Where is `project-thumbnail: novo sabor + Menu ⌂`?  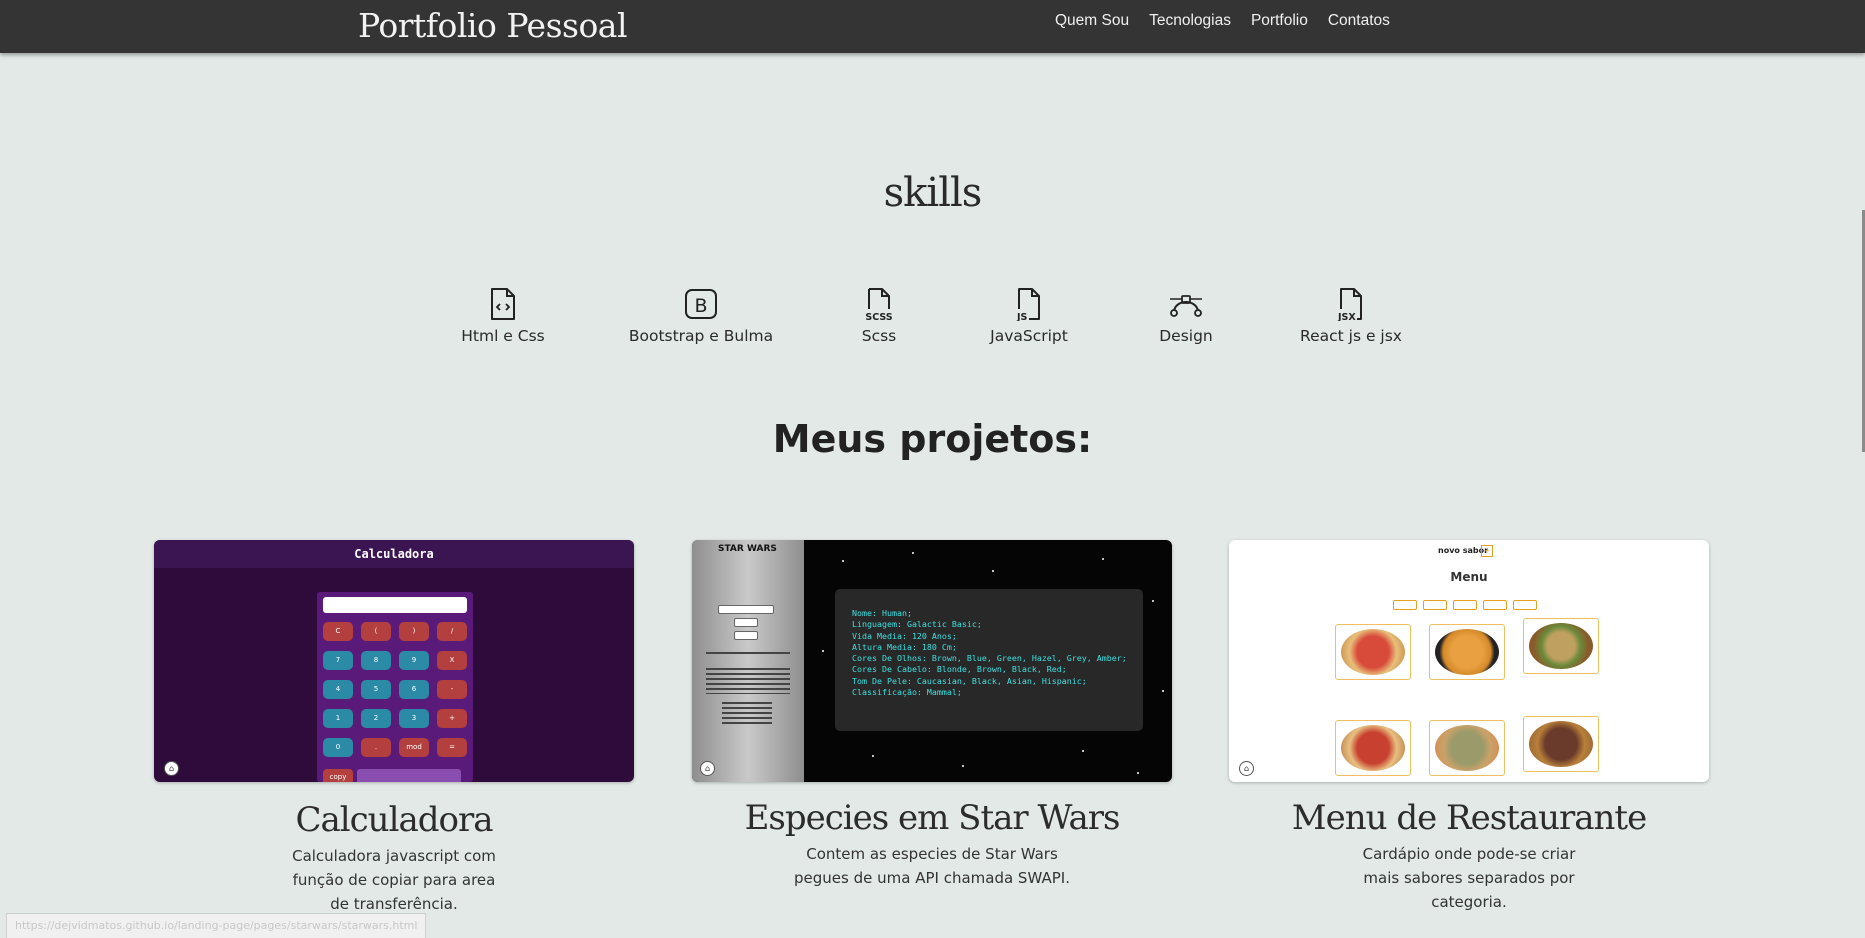 project-thumbnail: novo sabor + Menu ⌂ is located at coordinates (1469, 661).